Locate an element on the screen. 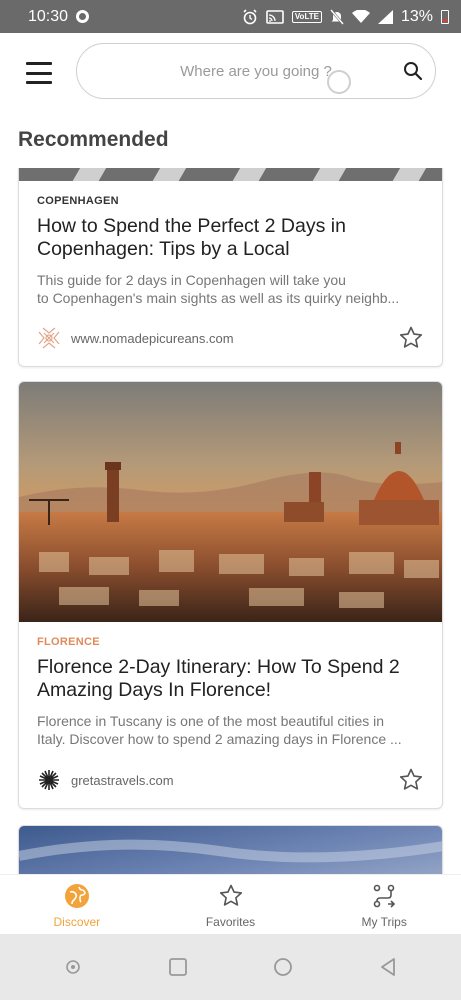 This screenshot has width=461, height=1000. article-category: FLORENCE is located at coordinates (68, 642).